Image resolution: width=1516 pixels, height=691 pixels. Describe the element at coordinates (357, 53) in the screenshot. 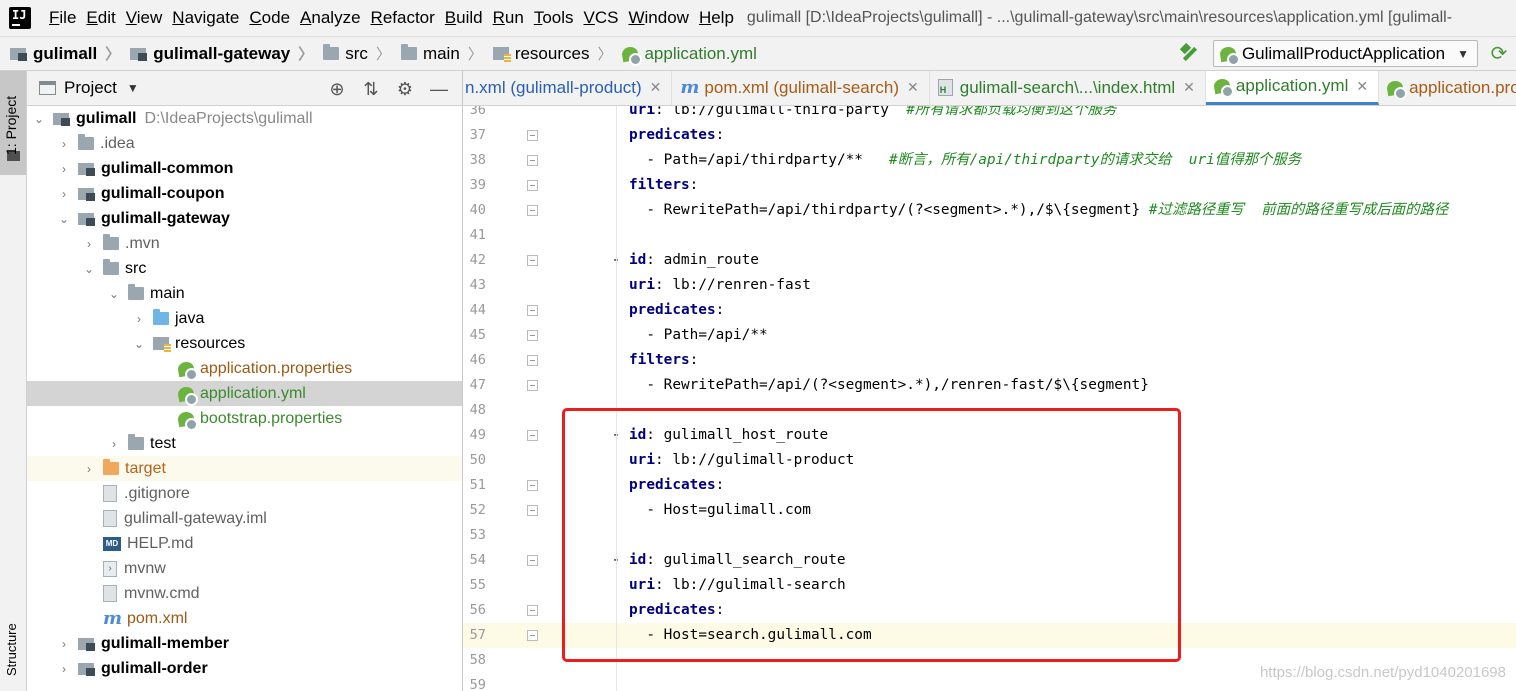

I see `breadcrumb-src: src 〉` at that location.